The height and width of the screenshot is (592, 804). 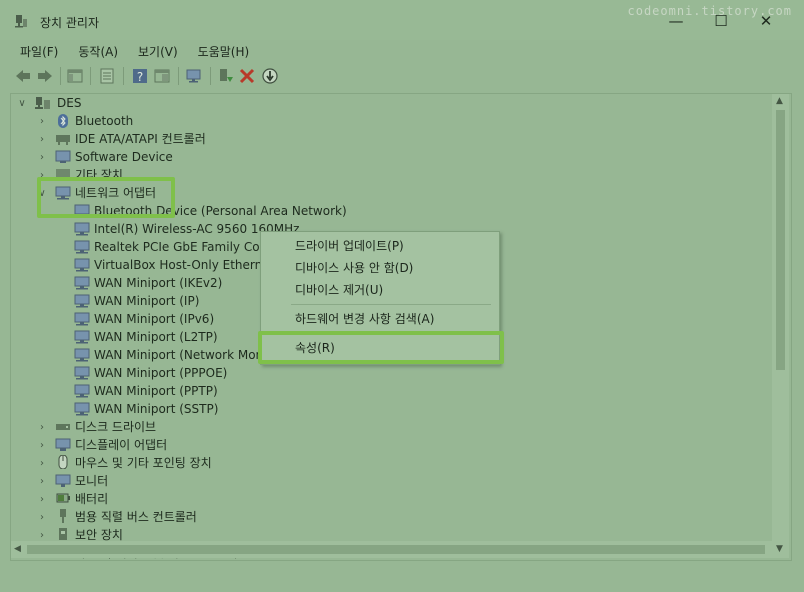 I want to click on ide-controller-icon, so click(x=63, y=140).